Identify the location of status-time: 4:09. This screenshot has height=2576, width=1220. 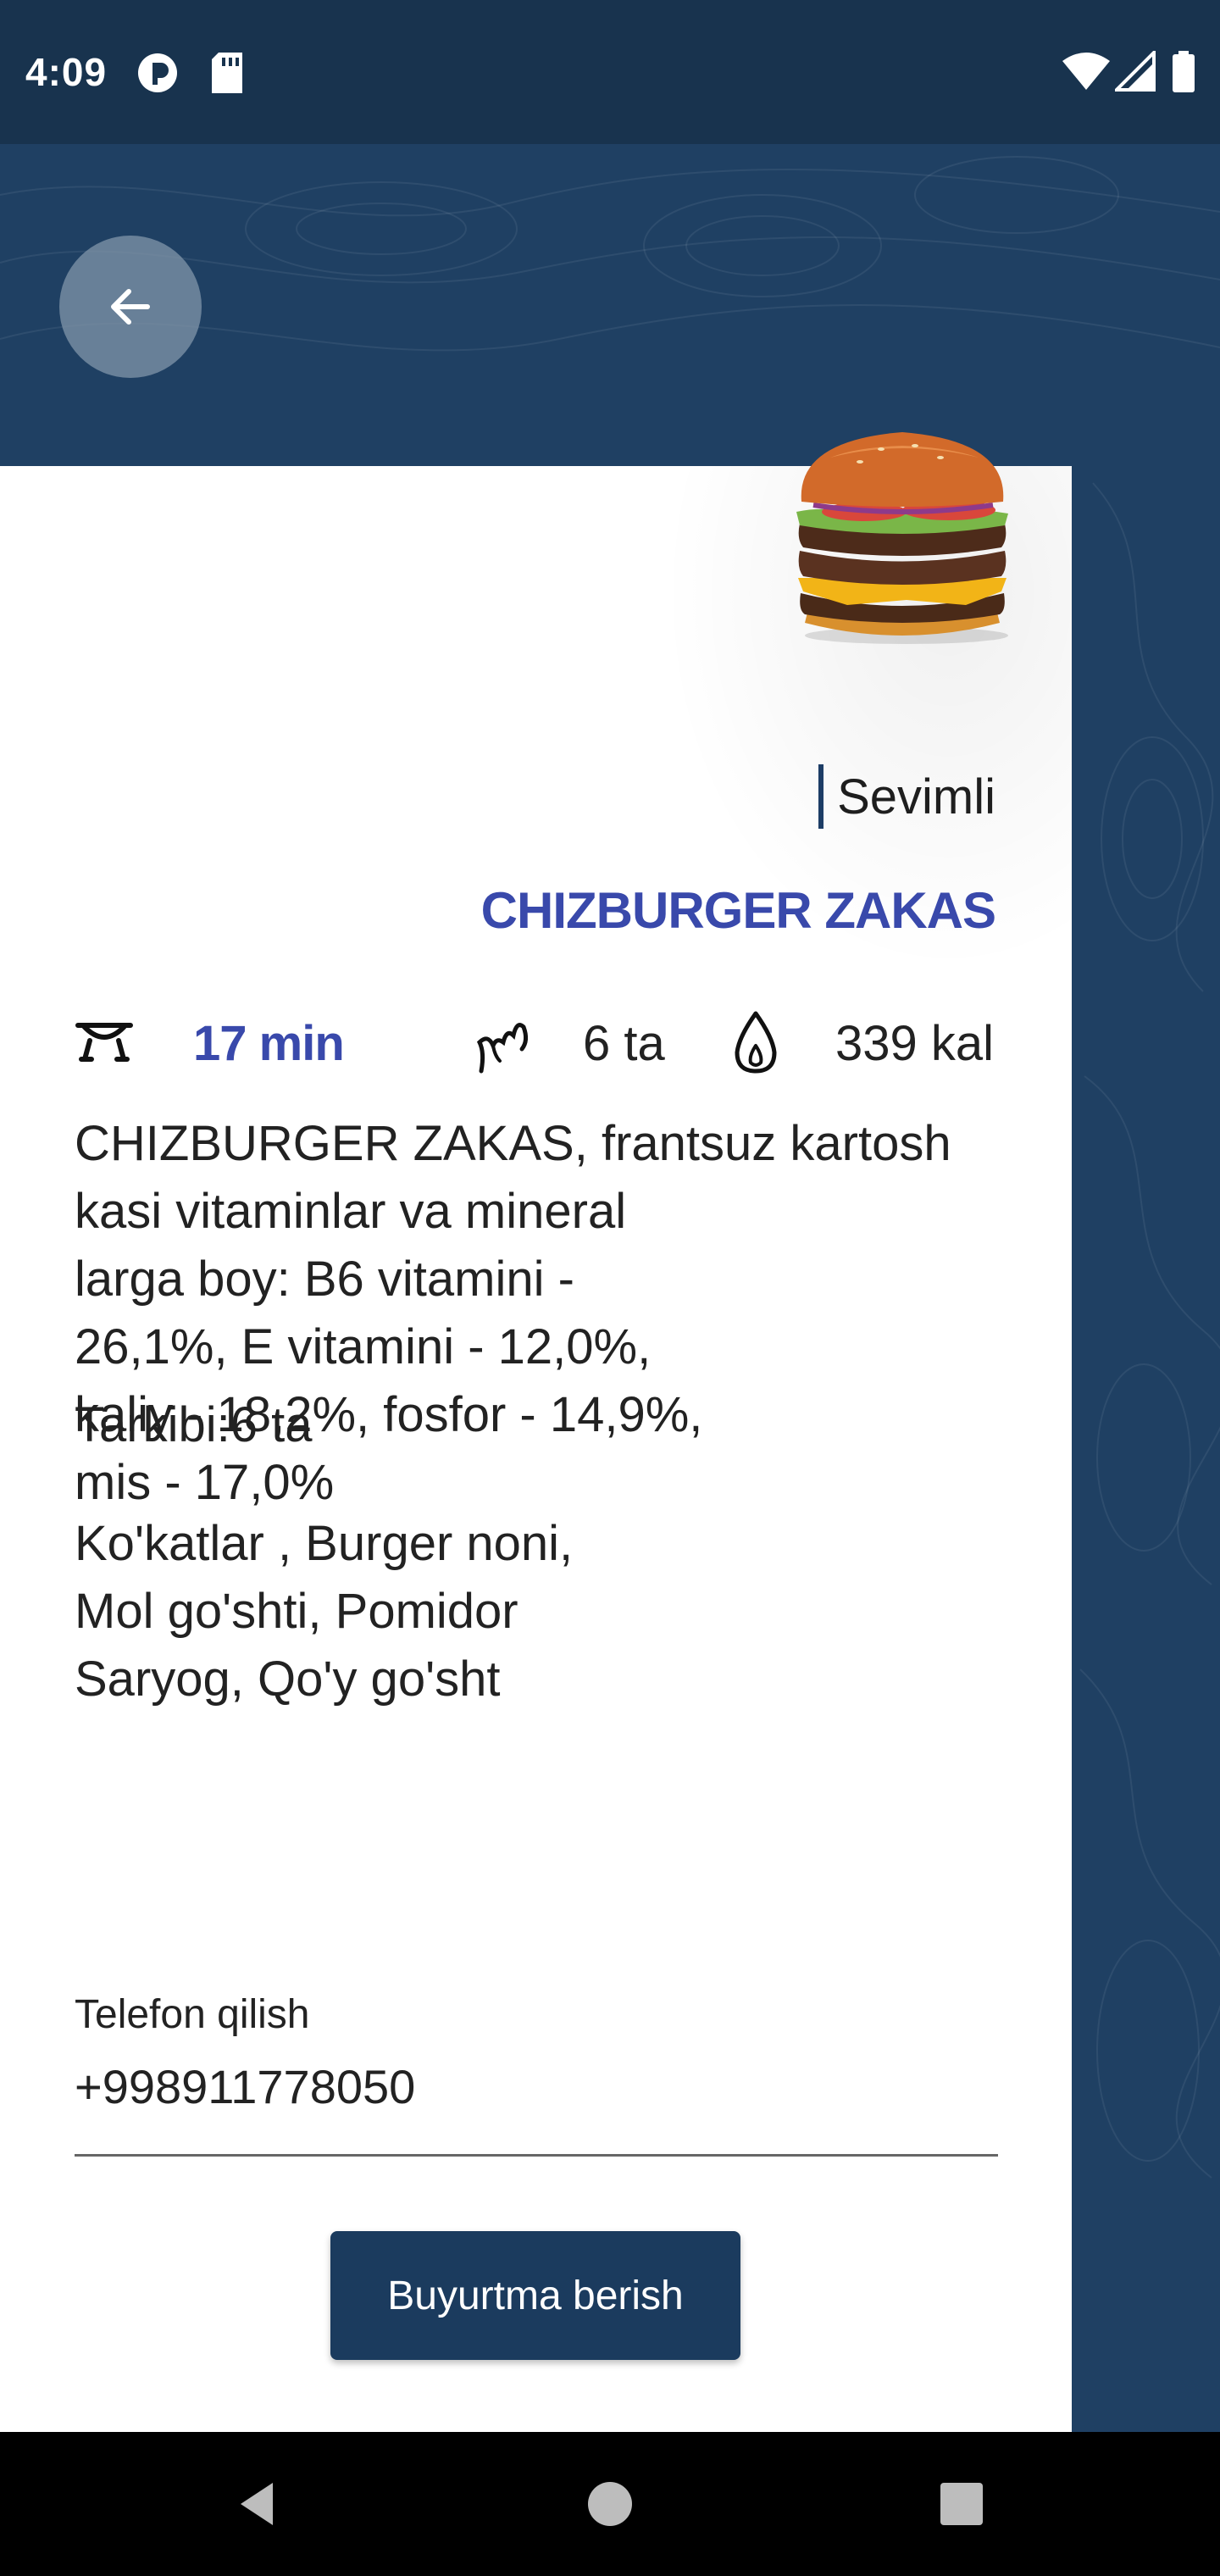
(66, 72).